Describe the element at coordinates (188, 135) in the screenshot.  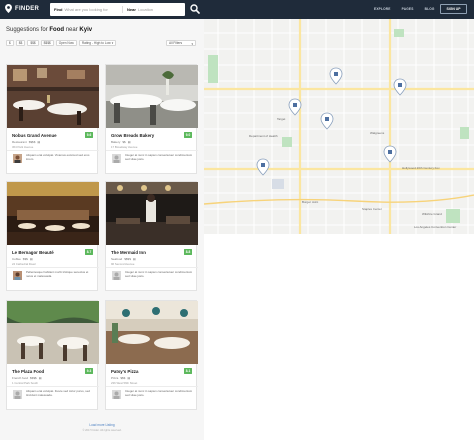
I see `rating-badge: 9.0` at that location.